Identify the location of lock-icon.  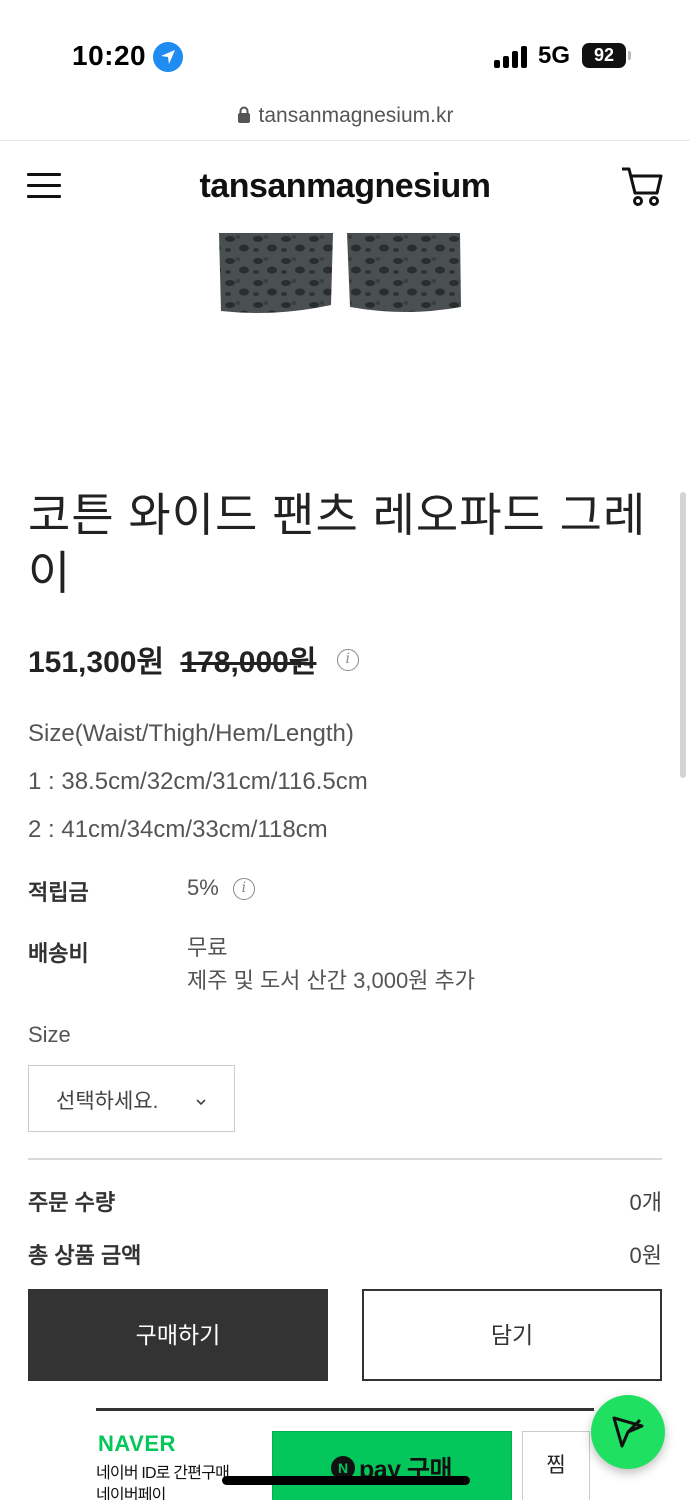
(244, 114).